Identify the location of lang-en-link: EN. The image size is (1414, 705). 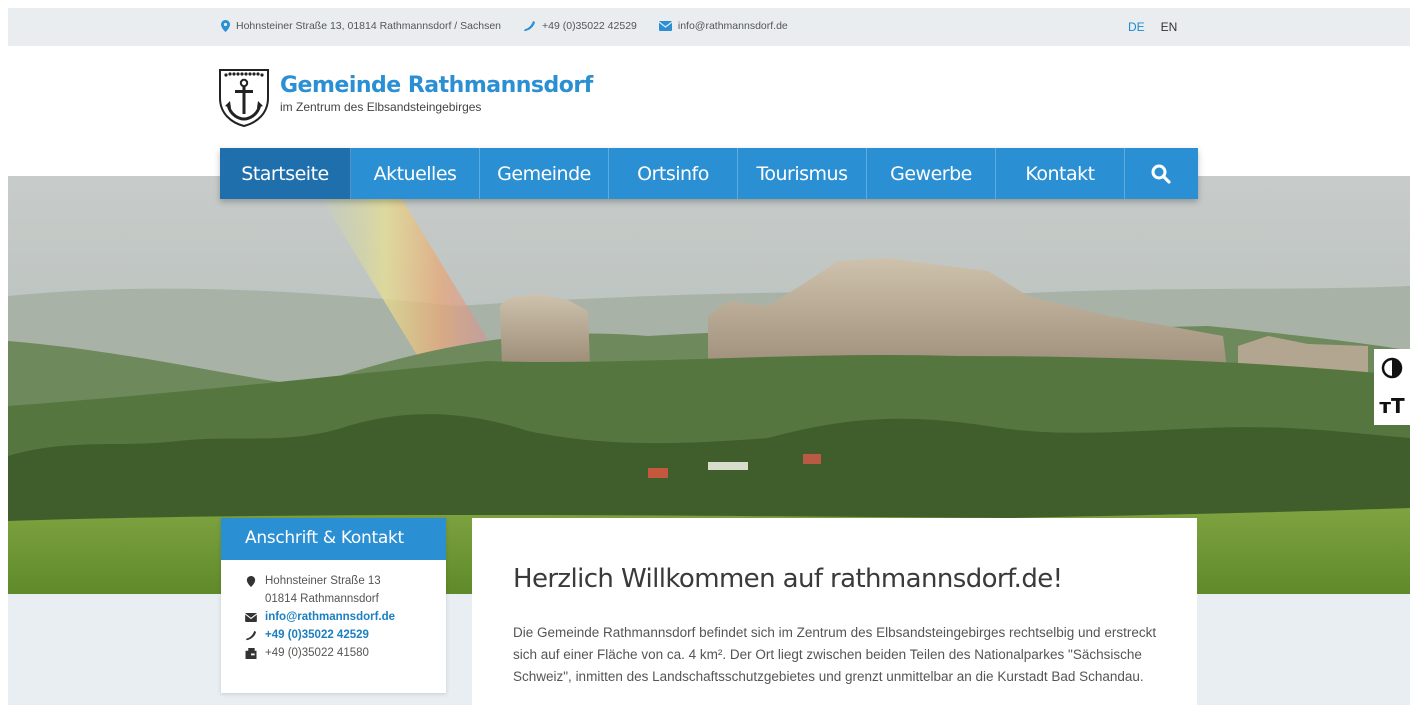
(1169, 27).